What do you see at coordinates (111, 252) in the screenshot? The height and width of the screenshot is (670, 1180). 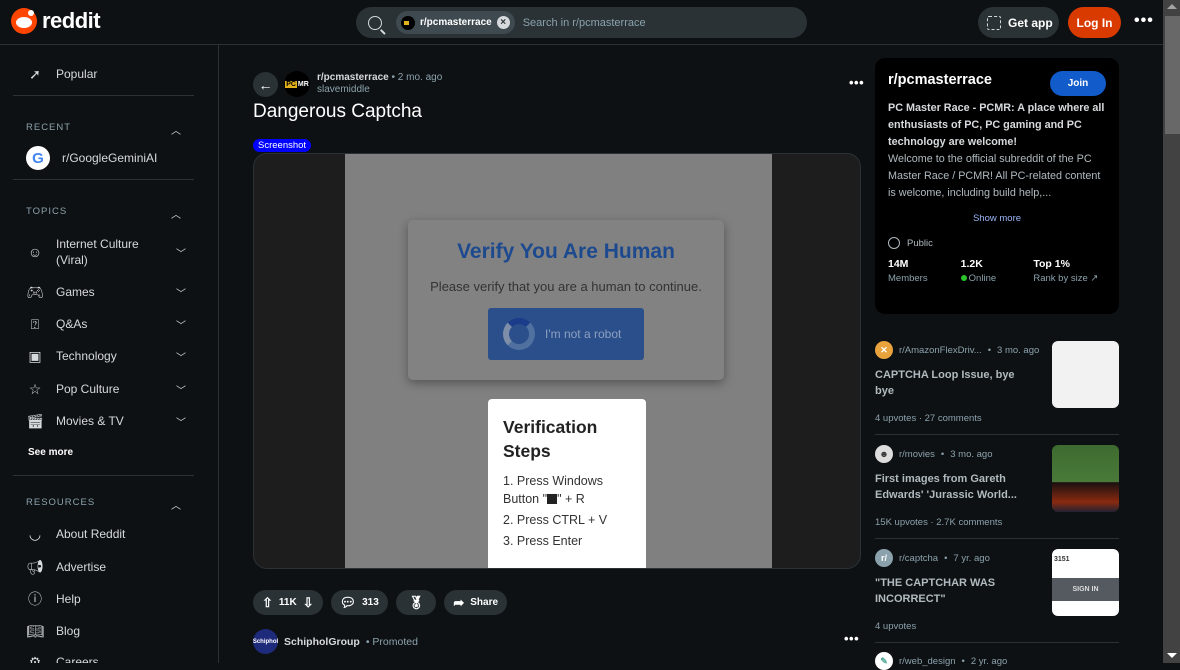 I see `sidebar-item-internet-culture: ☺ Internet Culture (Viral) ﹀` at bounding box center [111, 252].